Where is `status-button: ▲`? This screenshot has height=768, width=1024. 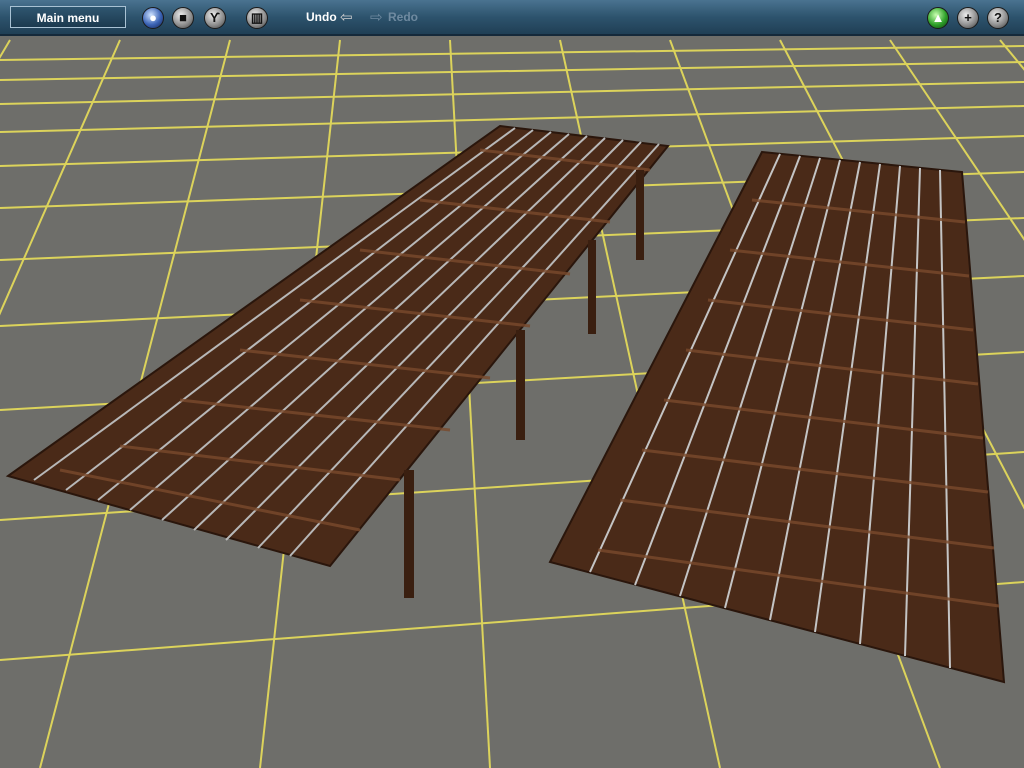 status-button: ▲ is located at coordinates (938, 18).